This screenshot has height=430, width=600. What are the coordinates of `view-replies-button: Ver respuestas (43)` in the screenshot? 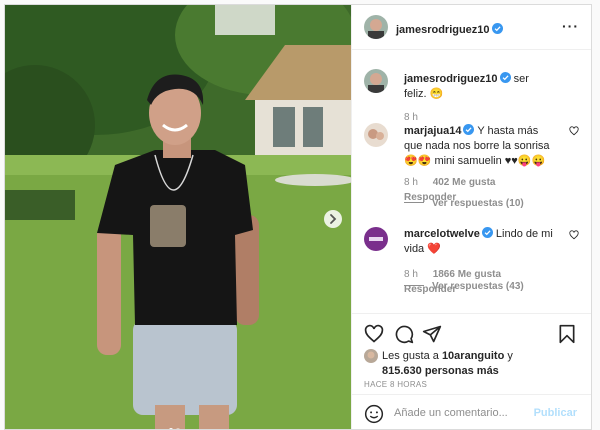 It's located at (464, 286).